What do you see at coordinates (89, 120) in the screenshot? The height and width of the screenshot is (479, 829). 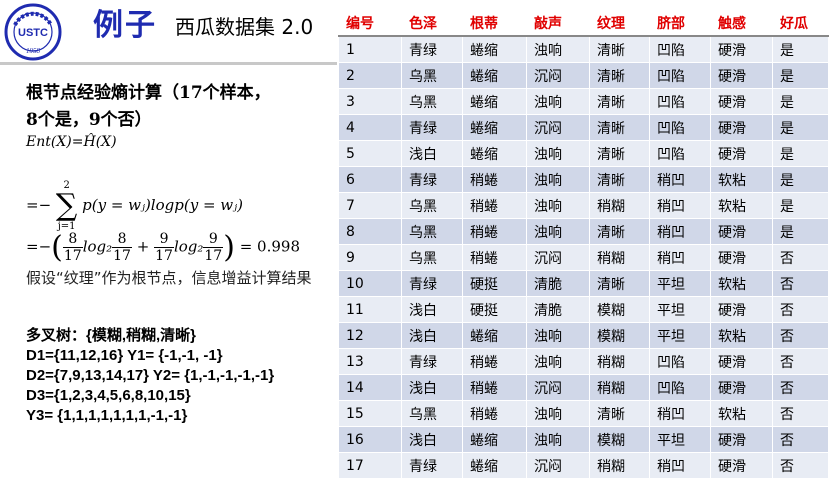 I see `heading-line-2: 8个是，9个否）` at bounding box center [89, 120].